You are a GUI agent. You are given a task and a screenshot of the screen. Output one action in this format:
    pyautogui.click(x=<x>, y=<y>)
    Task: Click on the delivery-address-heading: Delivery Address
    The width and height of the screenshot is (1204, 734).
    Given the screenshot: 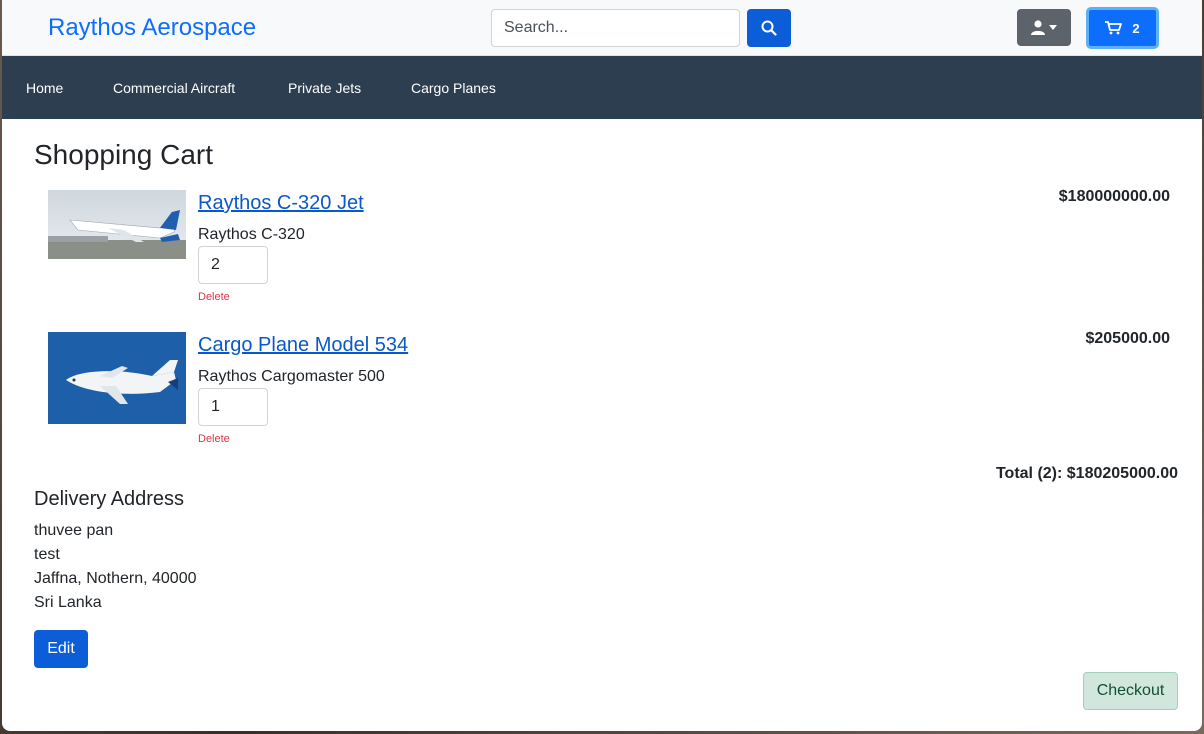 What is the action you would take?
    pyautogui.click(x=109, y=499)
    